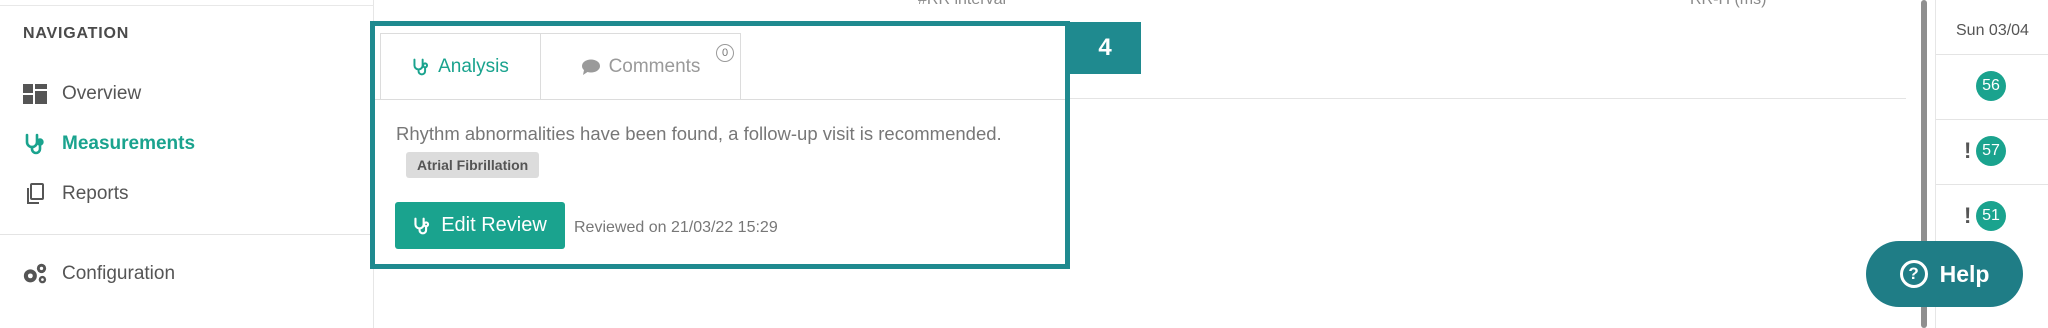 This screenshot has height=328, width=2048. What do you see at coordinates (1991, 216) in the screenshot?
I see `heart-rate-value: 51` at bounding box center [1991, 216].